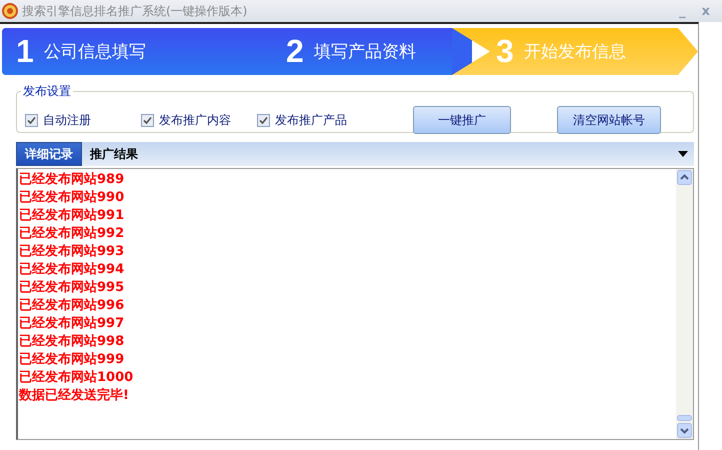 Image resolution: width=722 pixels, height=450 pixels. Describe the element at coordinates (135, 11) in the screenshot. I see `window-title: 搜索引擎信息排名推广系统(一键操作版本)` at that location.